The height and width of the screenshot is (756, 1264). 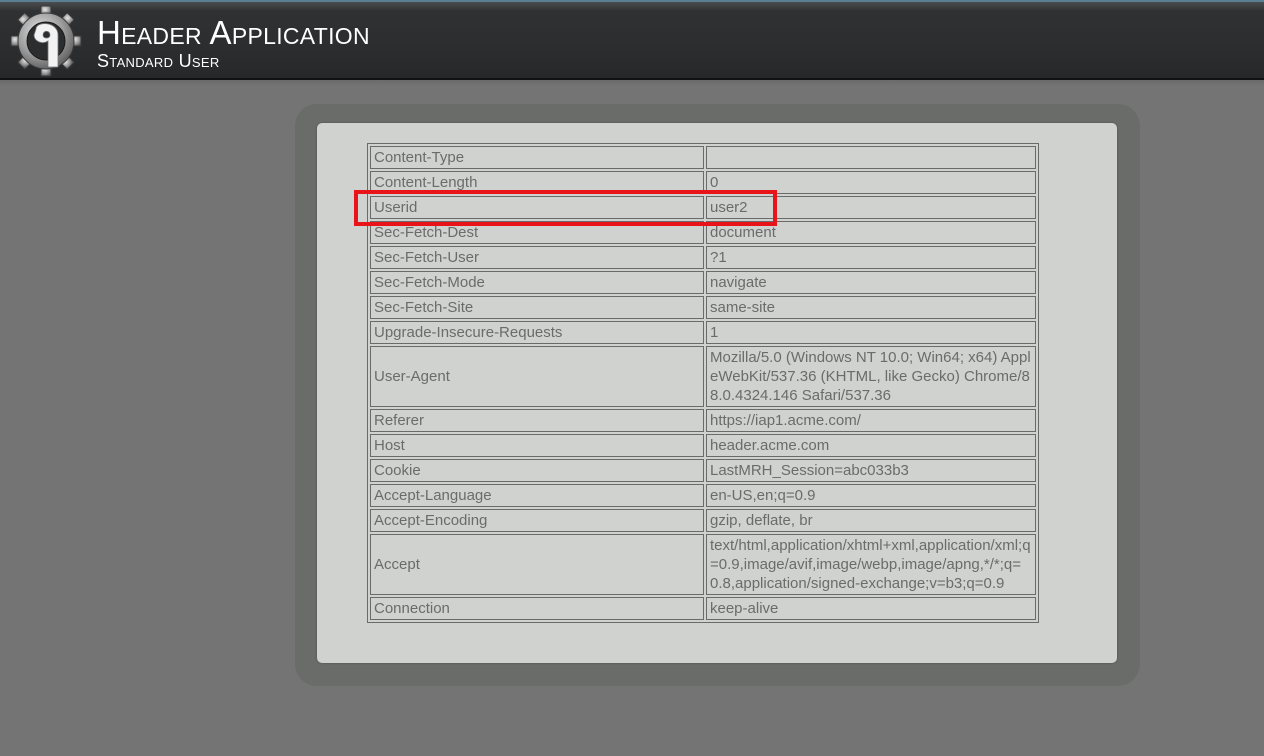 What do you see at coordinates (158, 61) in the screenshot?
I see `user-role-subtitle: Standard User` at bounding box center [158, 61].